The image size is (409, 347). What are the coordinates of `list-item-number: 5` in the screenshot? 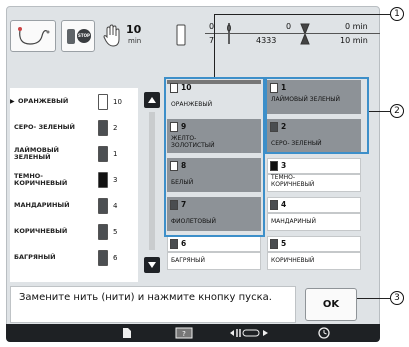 It's located at (115, 232).